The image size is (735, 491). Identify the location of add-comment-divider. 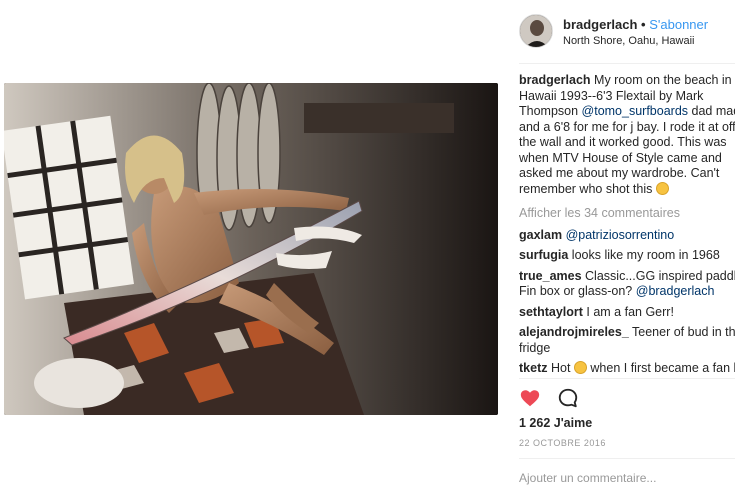
(627, 458).